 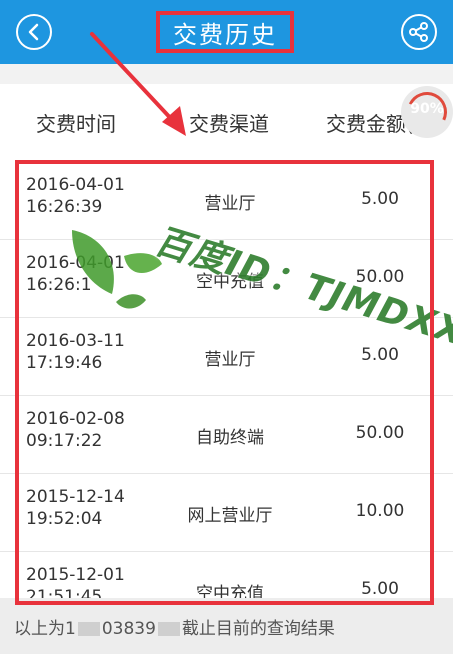 I want to click on page-title: 交费历史, so click(x=225, y=32).